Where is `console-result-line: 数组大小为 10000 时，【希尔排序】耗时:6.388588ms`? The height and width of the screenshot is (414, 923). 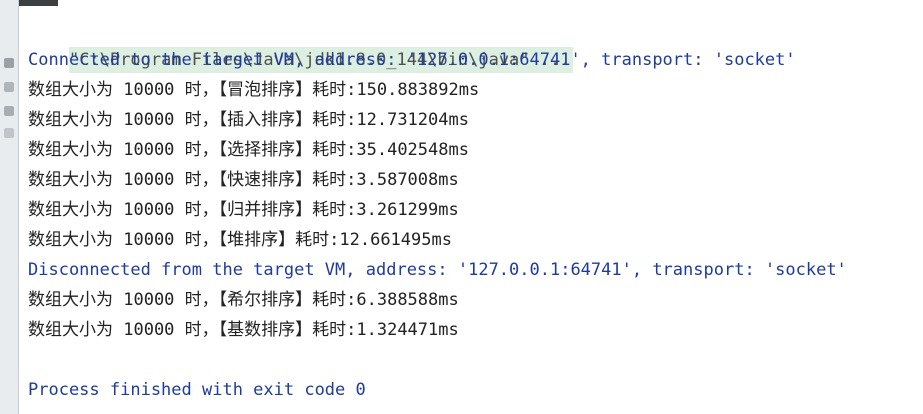 console-result-line: 数组大小为 10000 时，【希尔排序】耗时:6.388588ms is located at coordinates (243, 300).